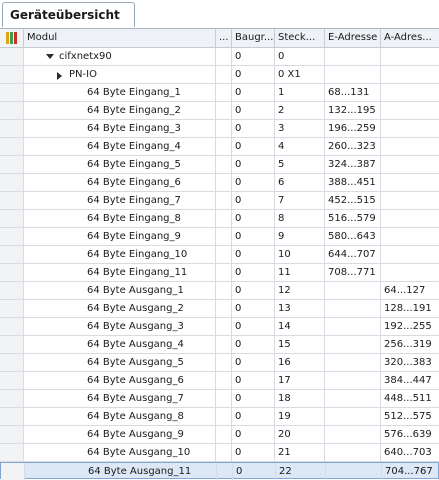 Image resolution: width=439 pixels, height=480 pixels. I want to click on module-name: 64 Byte Eingang_3, so click(134, 128).